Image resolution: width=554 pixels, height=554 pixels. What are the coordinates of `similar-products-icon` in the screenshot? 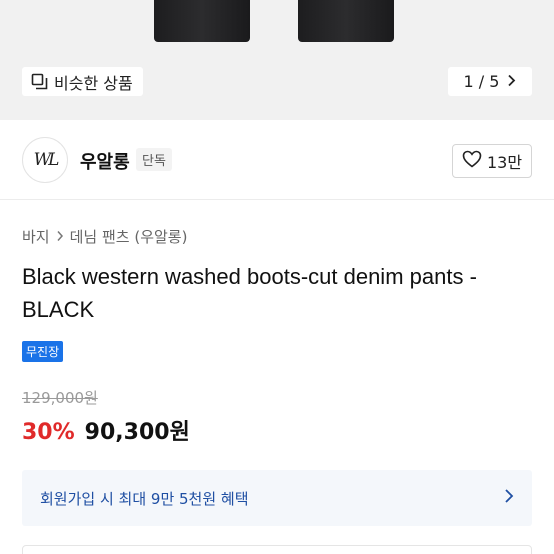 It's located at (39, 81).